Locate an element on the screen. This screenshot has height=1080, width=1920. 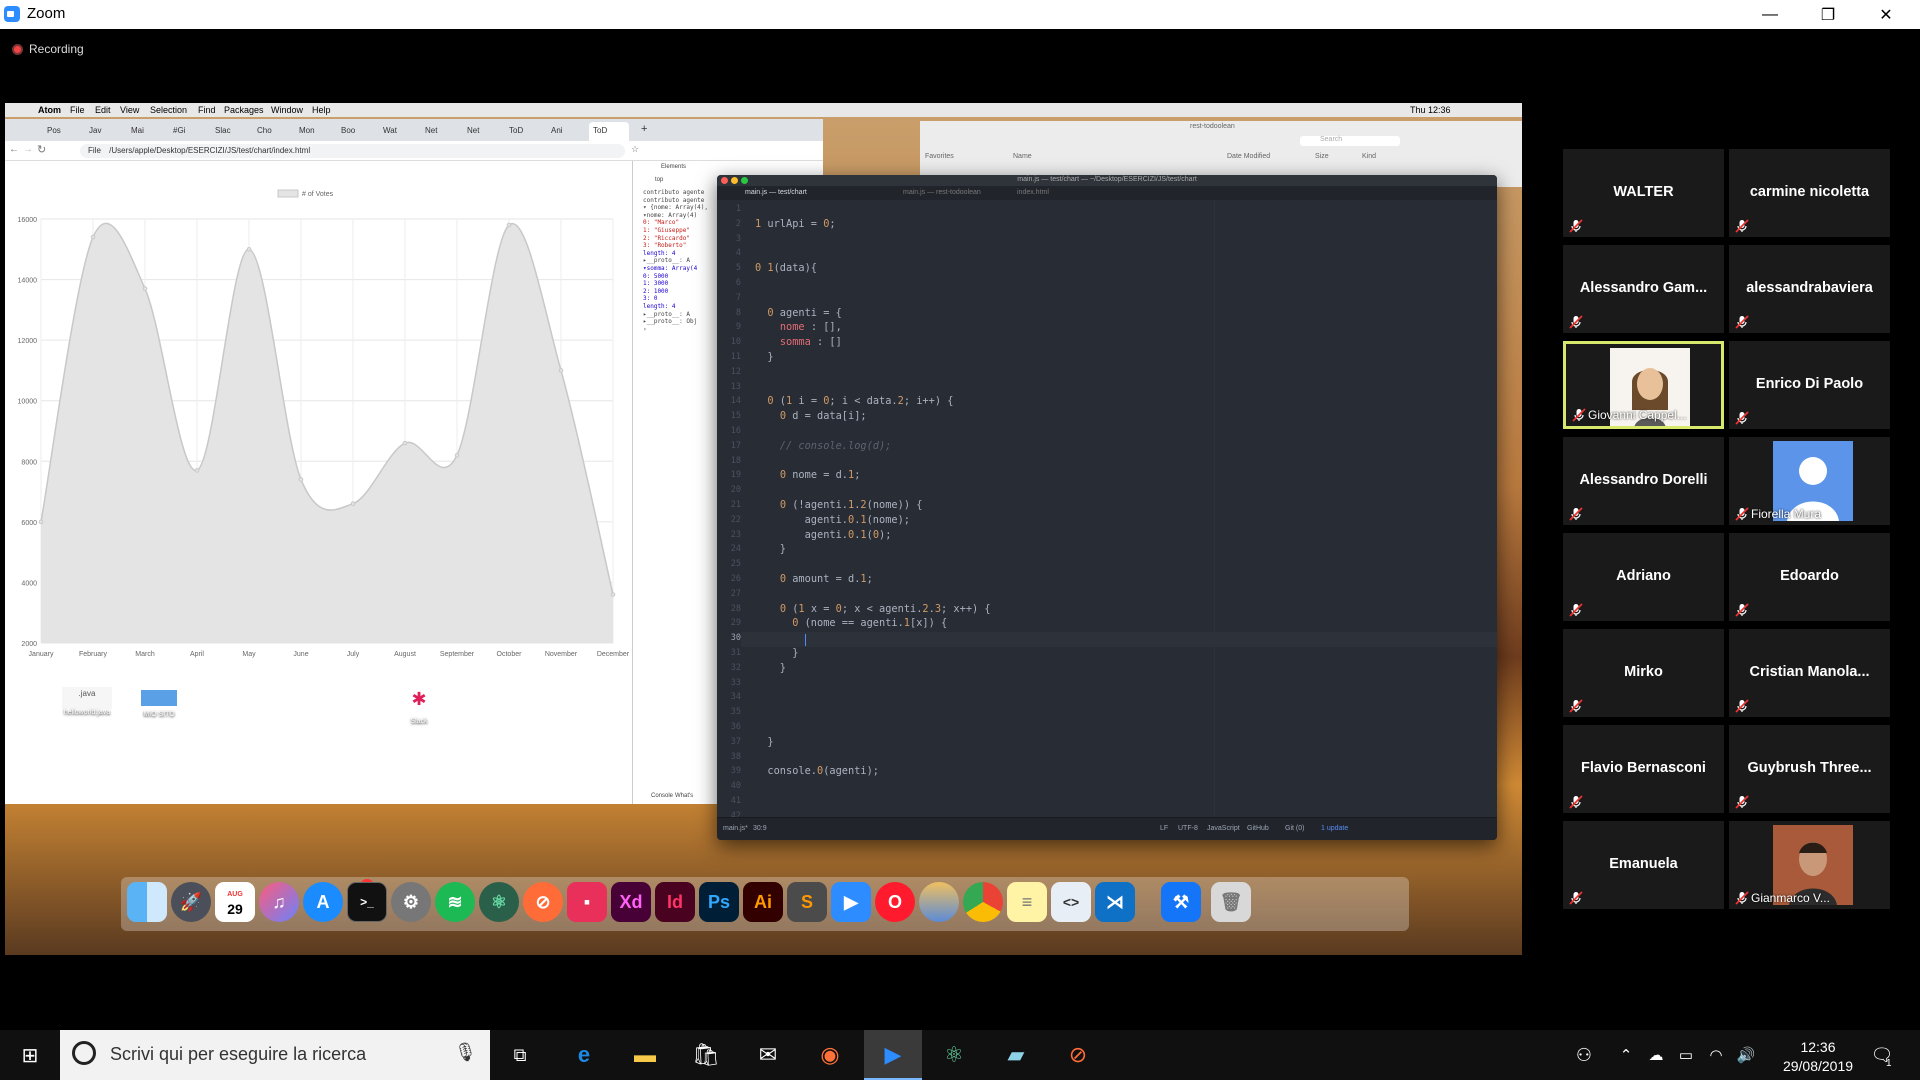
browser-tab: #Gi is located at coordinates (189, 131).